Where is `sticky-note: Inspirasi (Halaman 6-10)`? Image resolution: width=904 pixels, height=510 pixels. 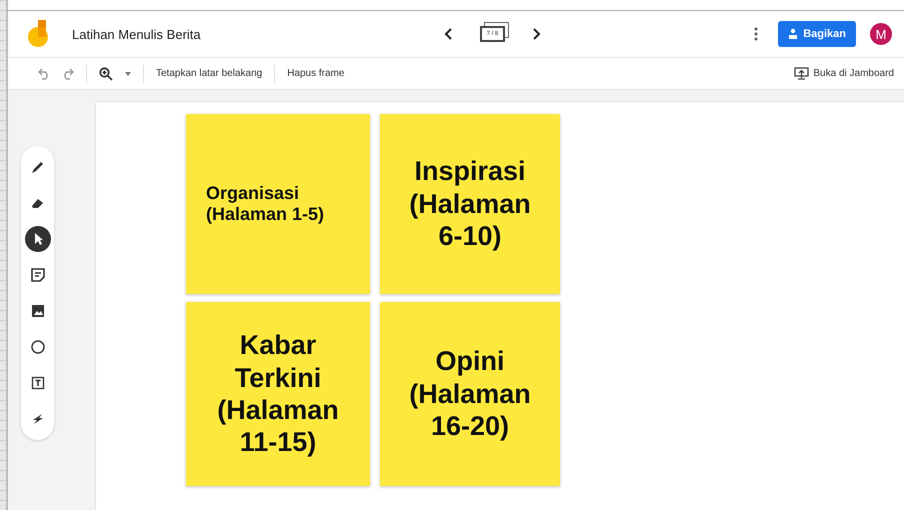 sticky-note: Inspirasi (Halaman 6-10) is located at coordinates (470, 204).